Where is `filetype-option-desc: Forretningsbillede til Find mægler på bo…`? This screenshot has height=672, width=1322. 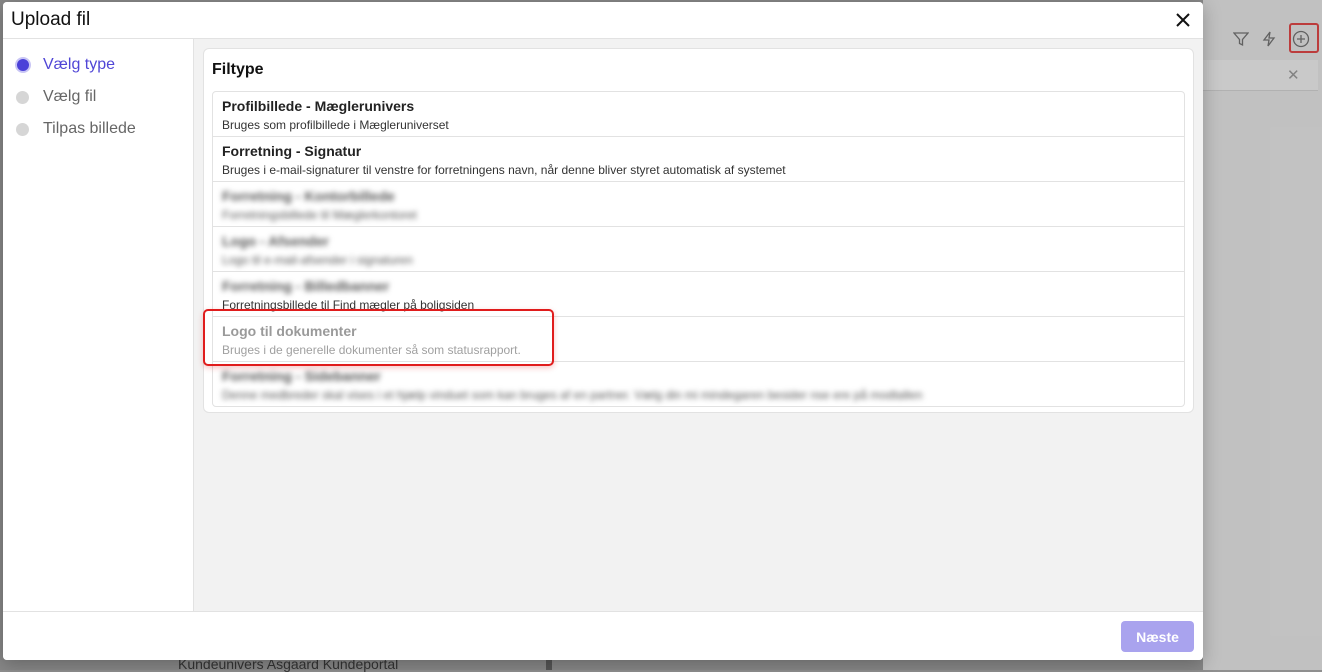 filetype-option-desc: Forretningsbillede til Find mægler på bo… is located at coordinates (348, 305).